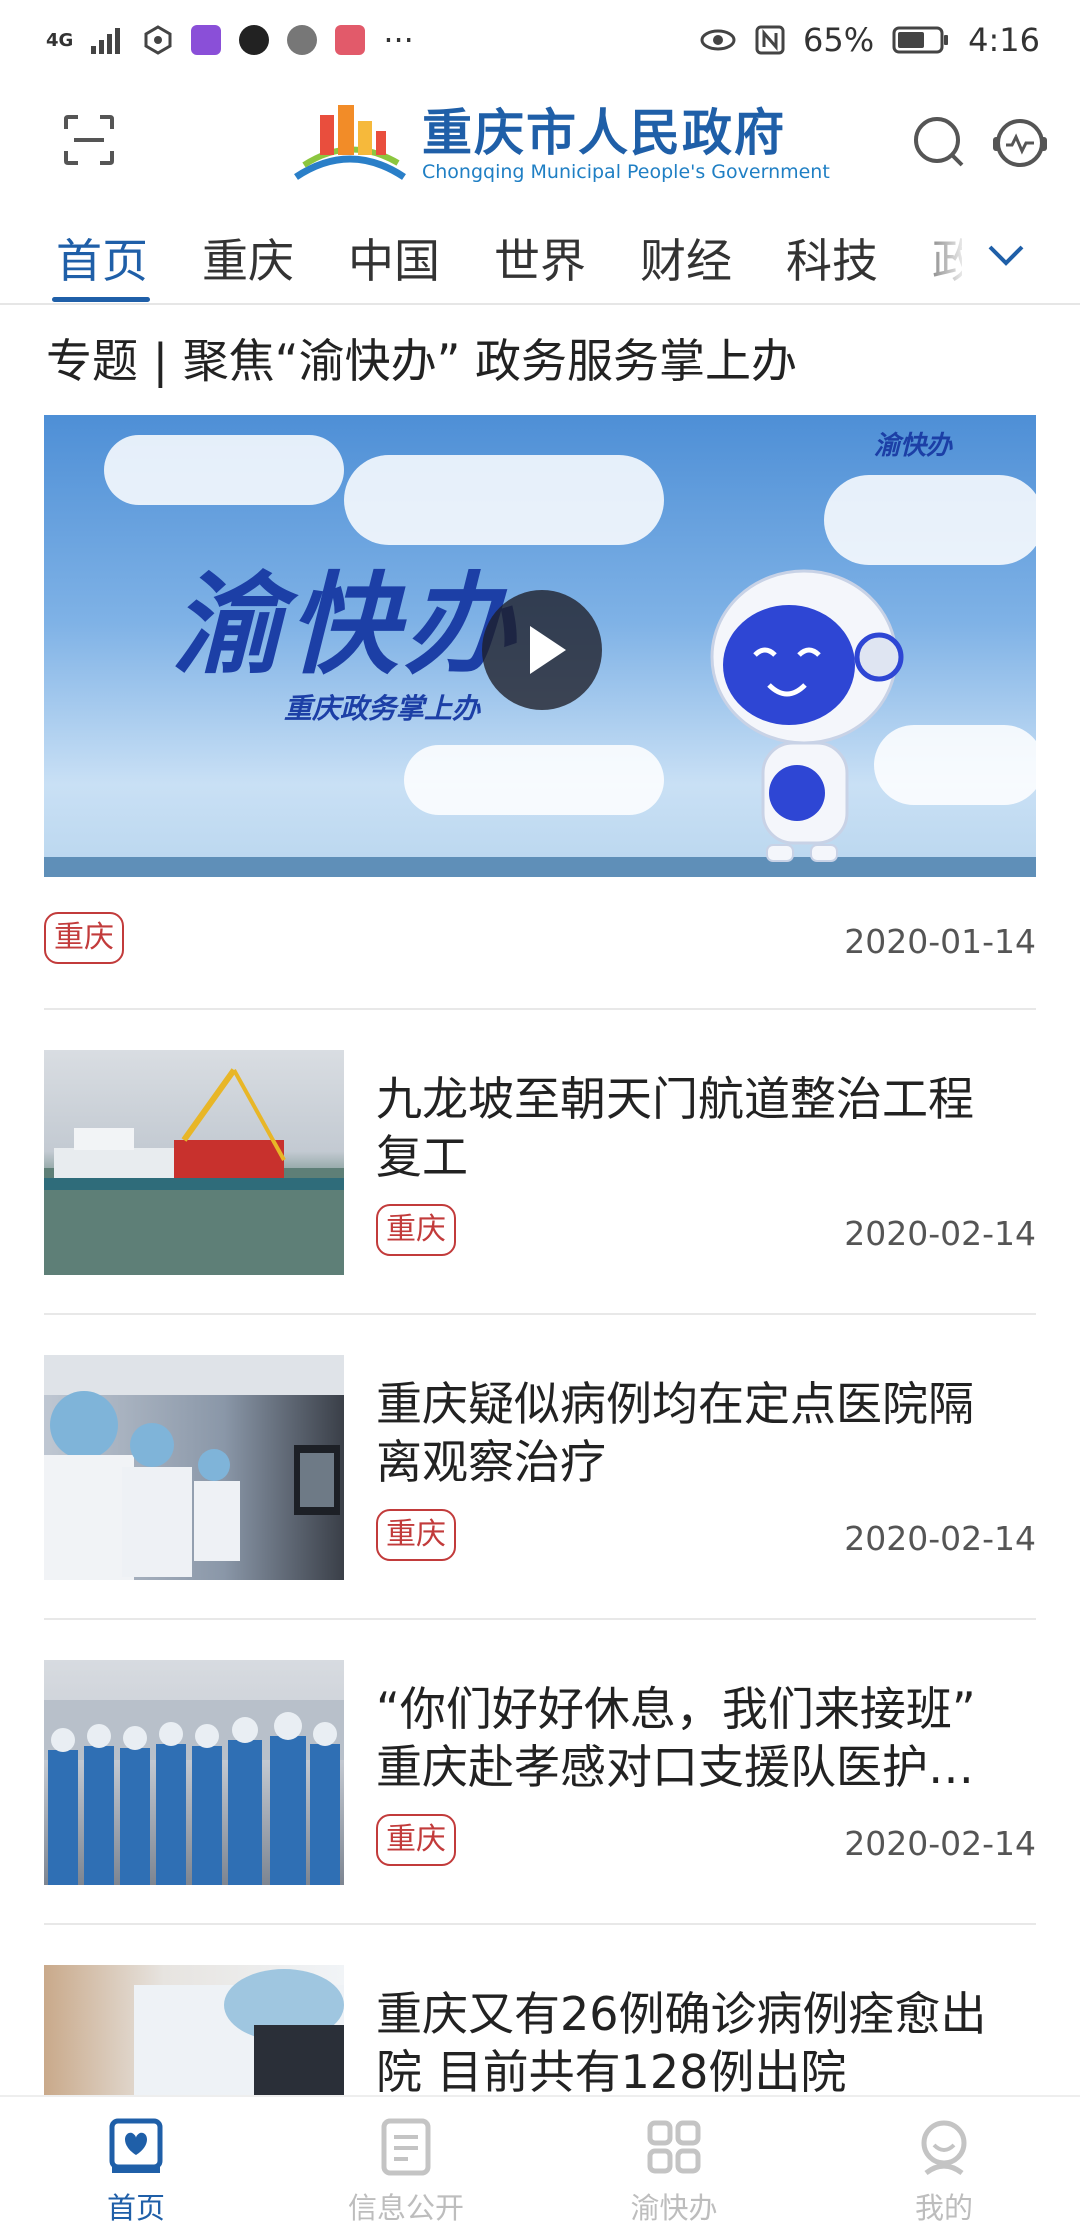  I want to click on news-title: 重庆疑似病例均在定点医院隔离观察治疗, so click(696, 1433).